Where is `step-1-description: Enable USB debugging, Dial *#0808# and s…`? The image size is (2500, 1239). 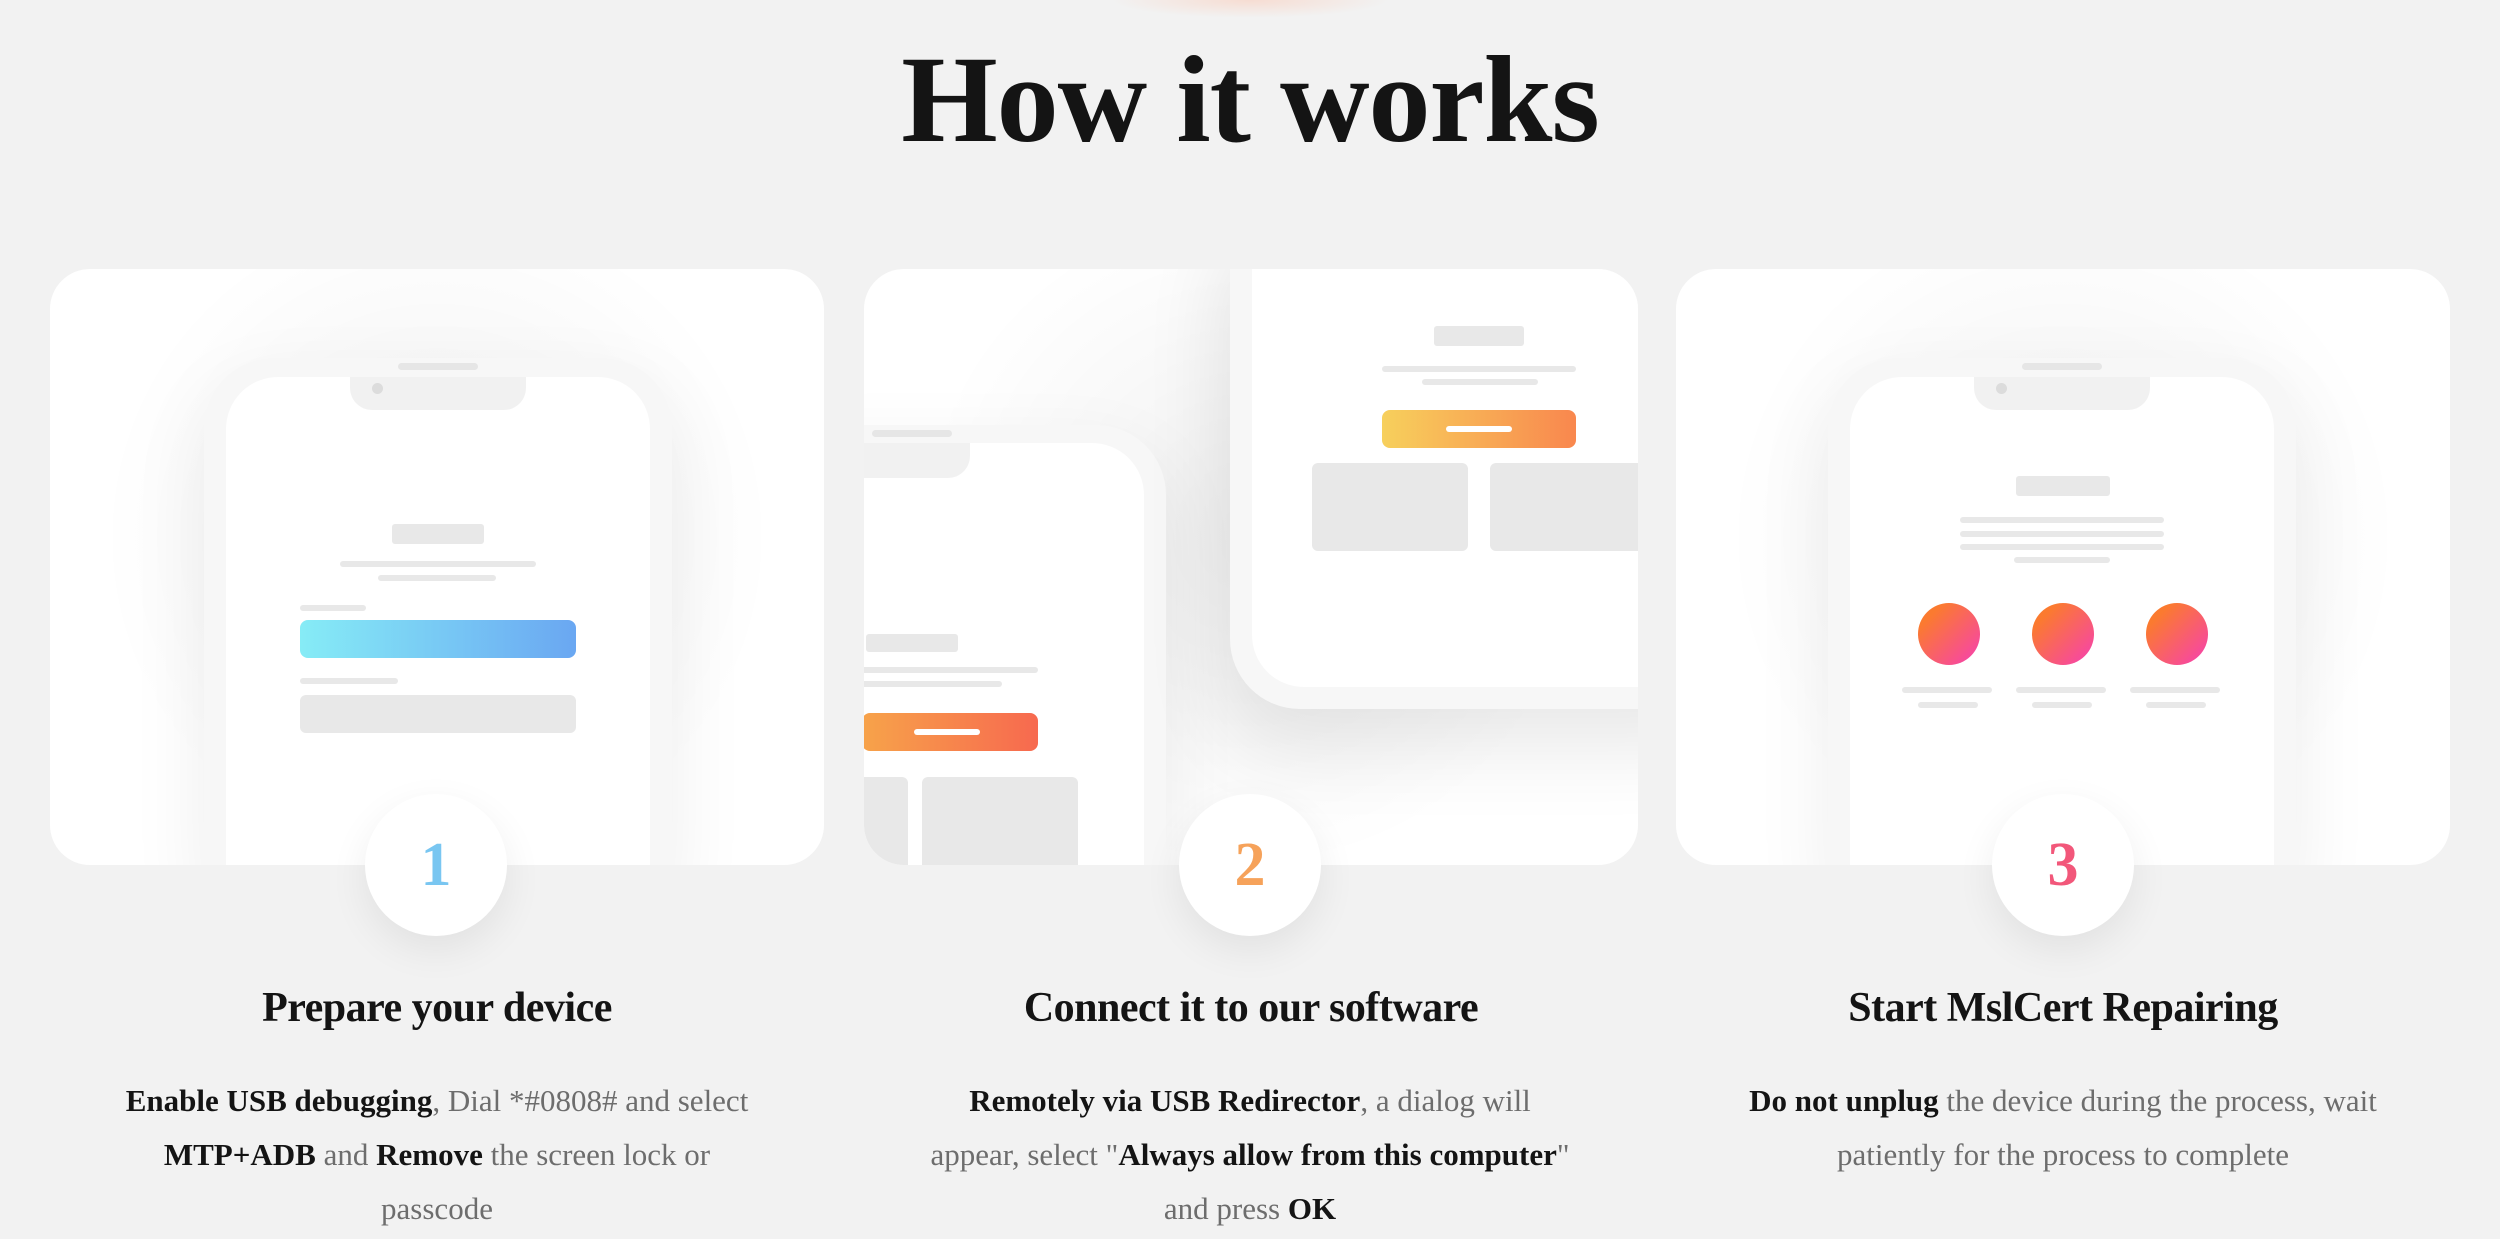
step-1-description: Enable USB debugging, Dial *#0808# and s… is located at coordinates (437, 1154).